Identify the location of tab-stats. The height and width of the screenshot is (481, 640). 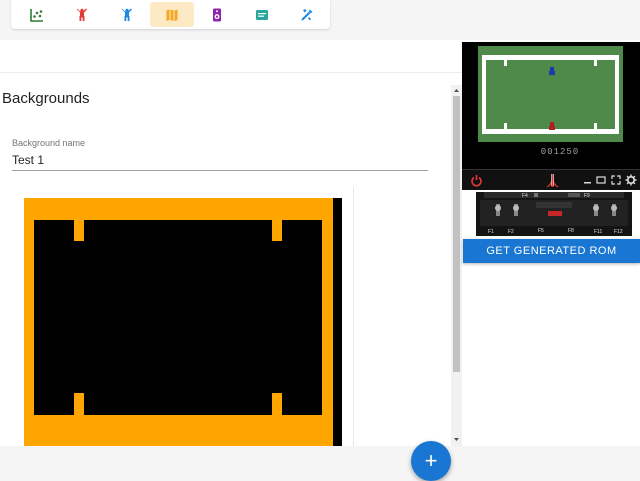
(37, 14).